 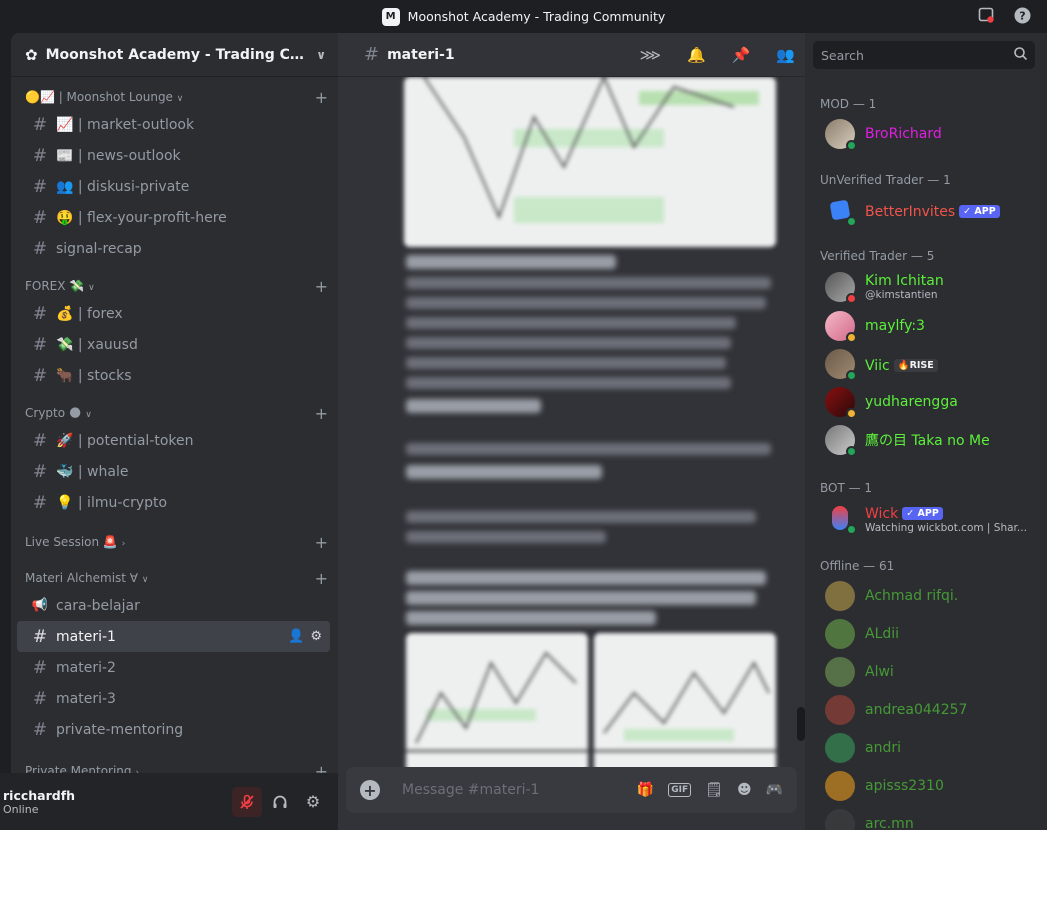 I want to click on member-item: 鷹の目 Taka no Me, so click(x=932, y=440).